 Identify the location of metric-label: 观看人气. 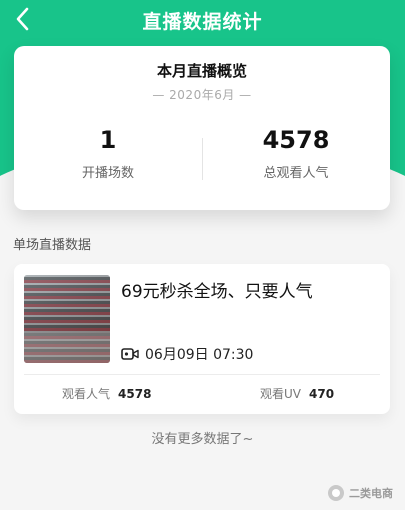
(86, 394).